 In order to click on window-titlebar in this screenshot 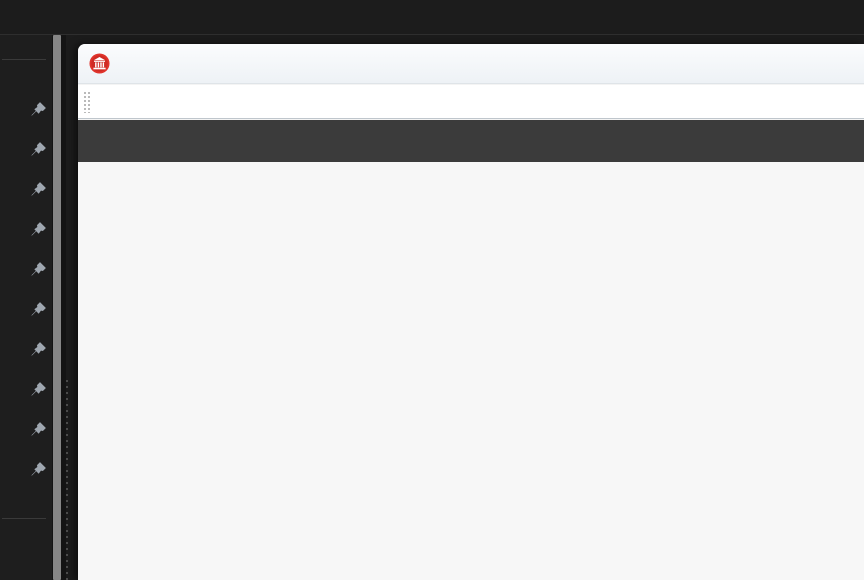, I will do `click(471, 64)`.